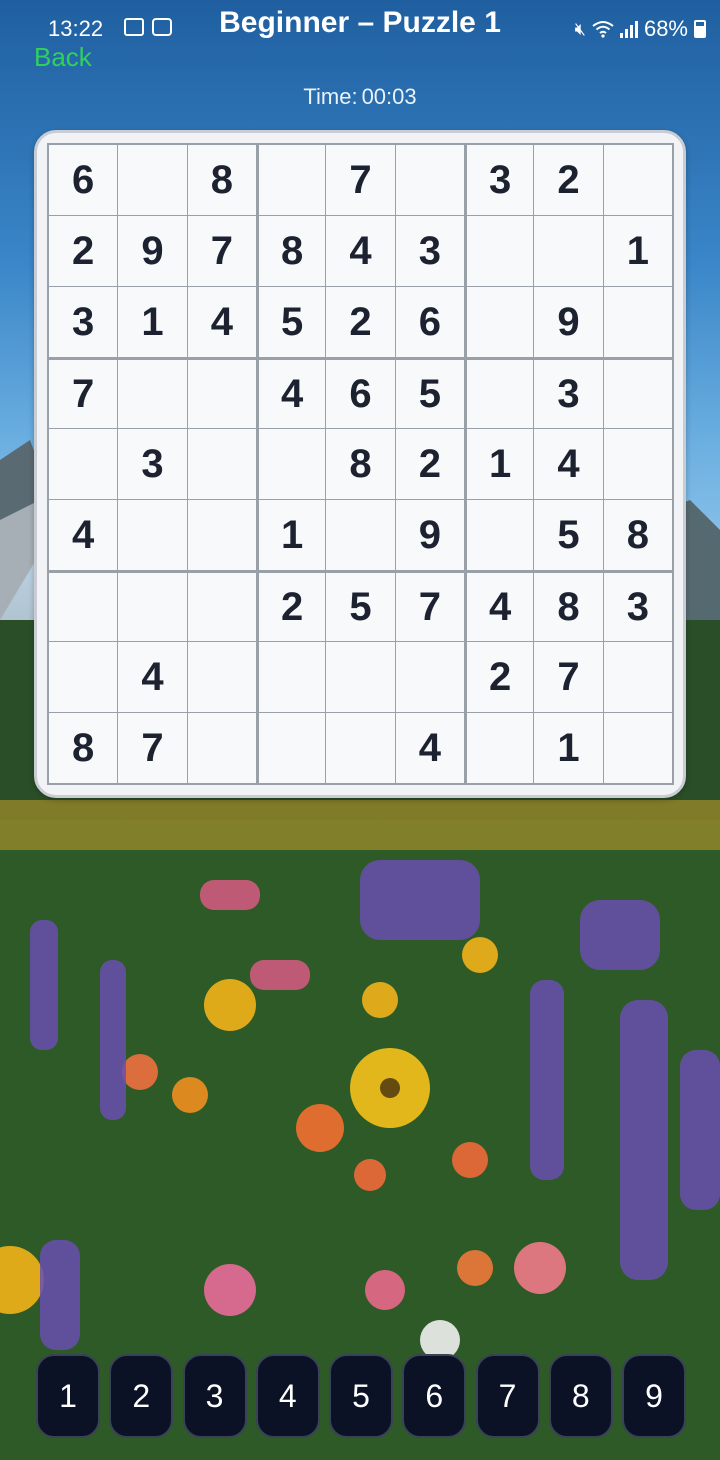 This screenshot has width=720, height=1460. I want to click on number-key-5: 5, so click(361, 1396).